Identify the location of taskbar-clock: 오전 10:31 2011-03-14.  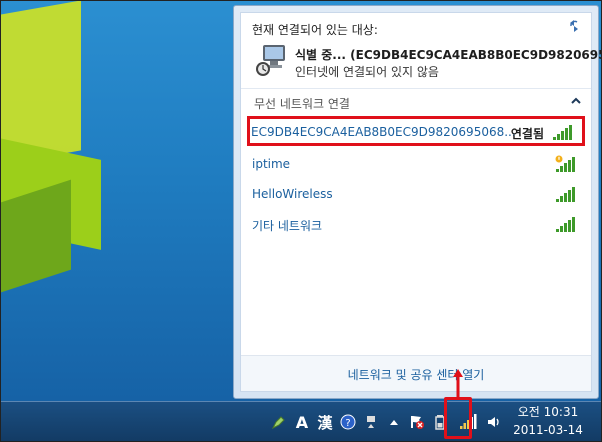
(548, 421).